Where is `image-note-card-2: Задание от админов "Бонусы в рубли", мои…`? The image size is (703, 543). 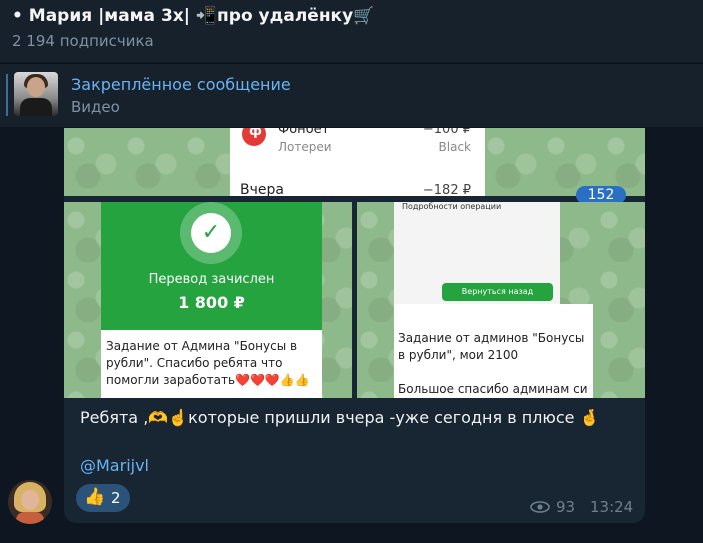
image-note-card-2: Задание от админов "Бонусы в рубли", мои… is located at coordinates (493, 351).